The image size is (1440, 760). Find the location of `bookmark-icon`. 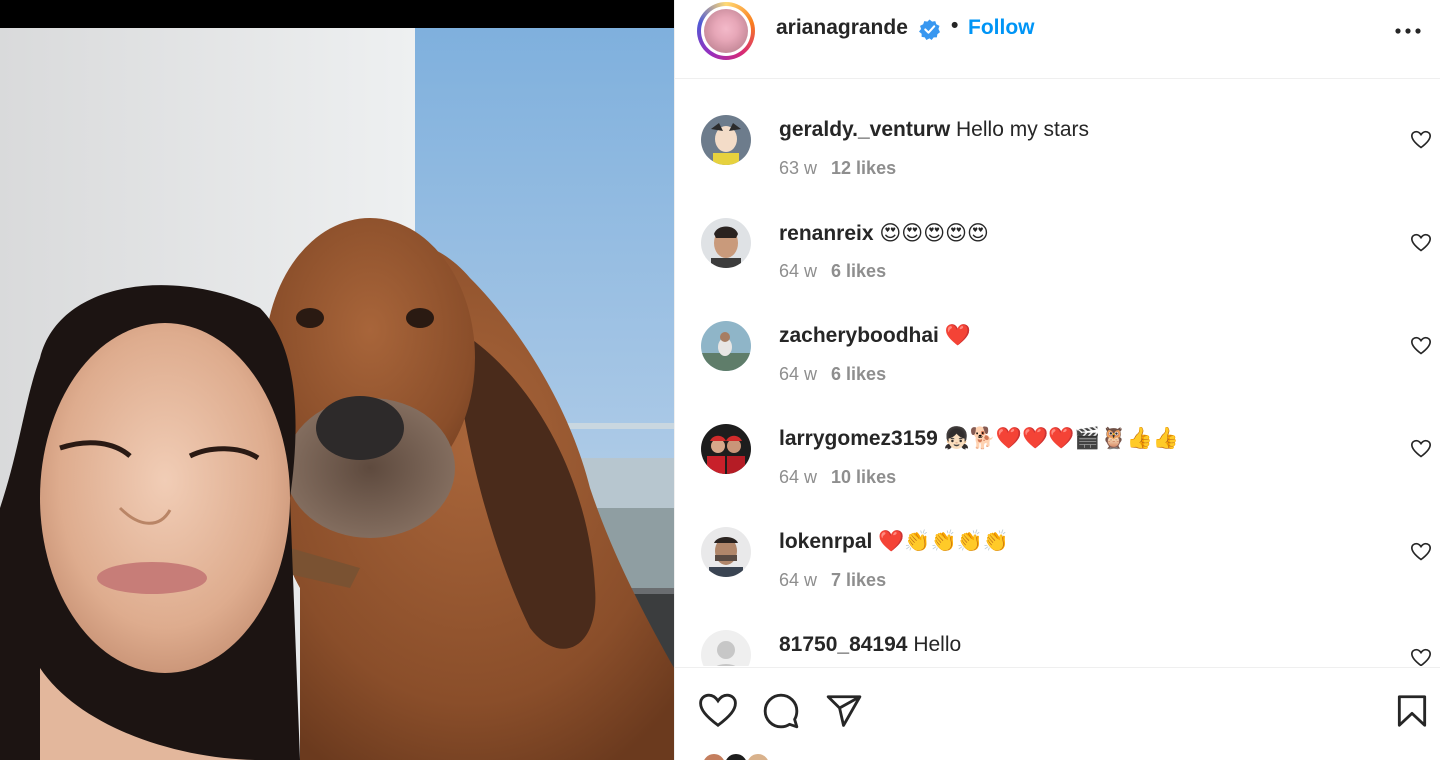

bookmark-icon is located at coordinates (1412, 711).